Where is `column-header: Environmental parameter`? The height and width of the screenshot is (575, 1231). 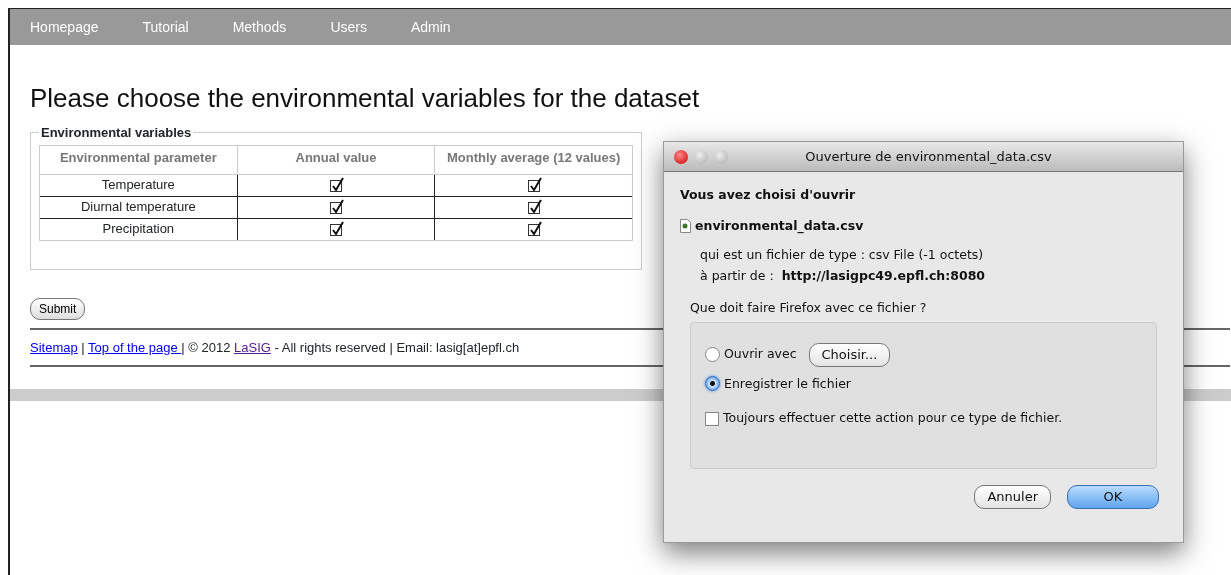
column-header: Environmental parameter is located at coordinates (138, 160).